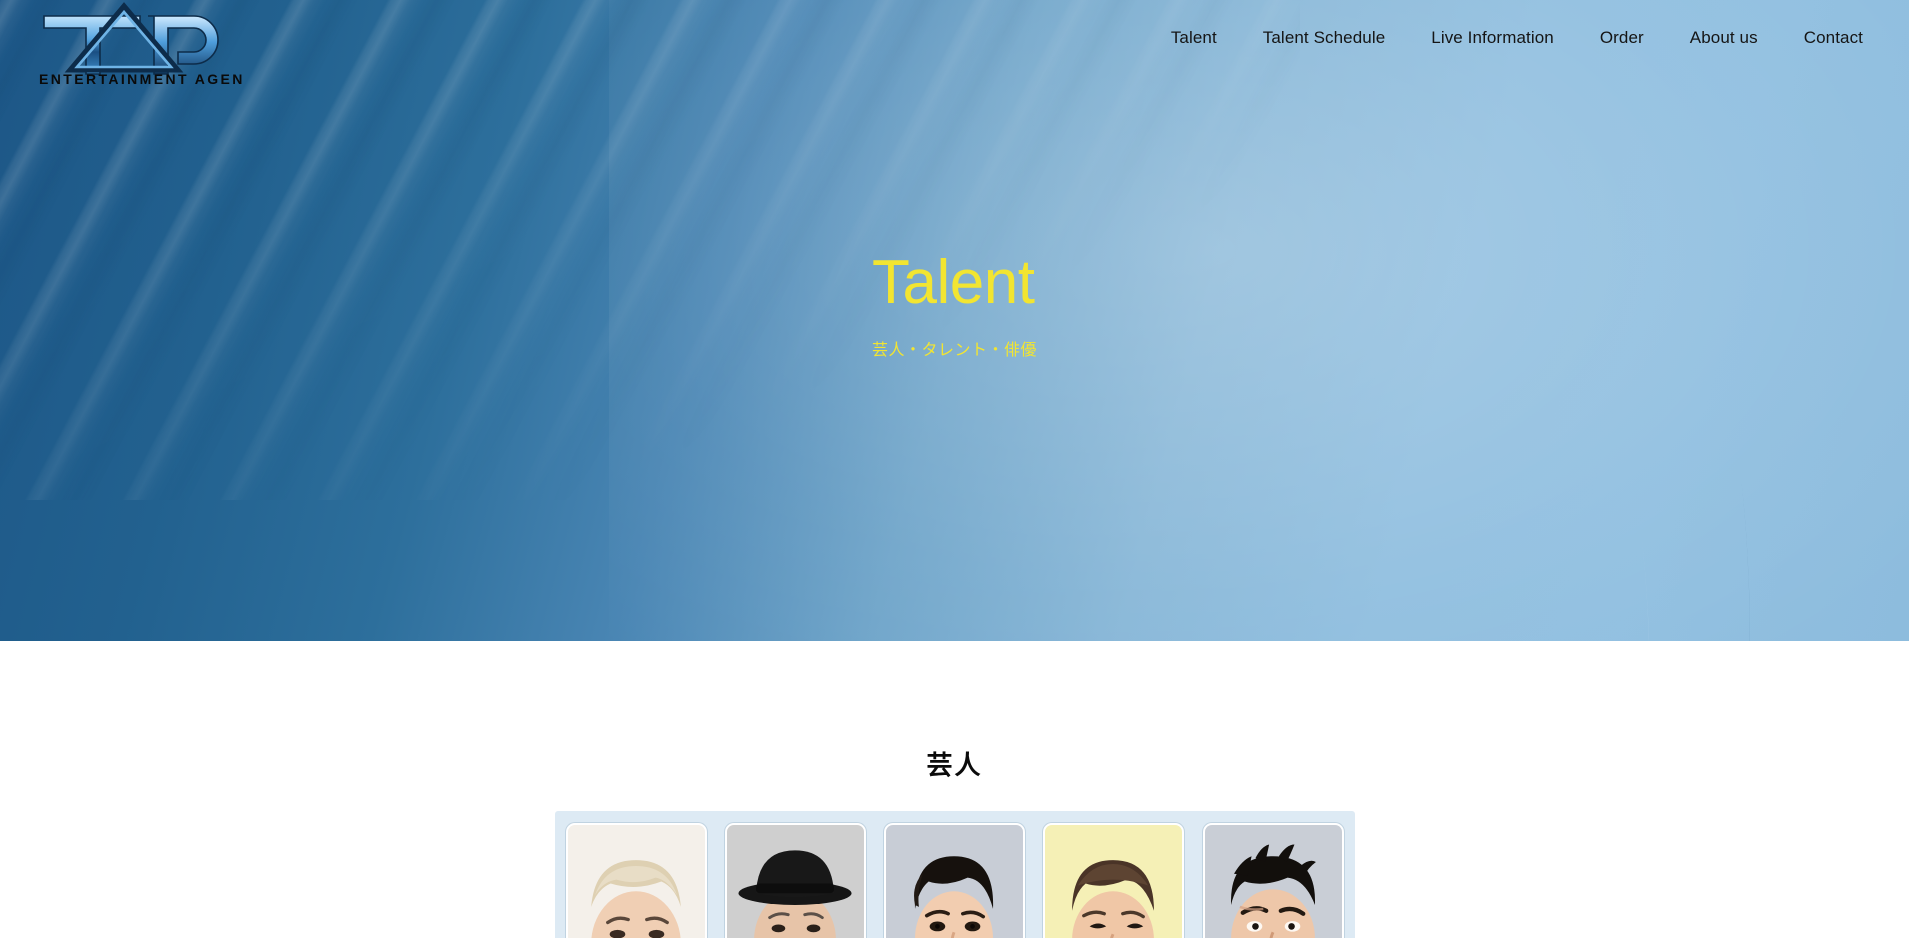 The height and width of the screenshot is (938, 1909). I want to click on tap-logo: ENTERTAINMENT AGENCY, so click(147, 44).